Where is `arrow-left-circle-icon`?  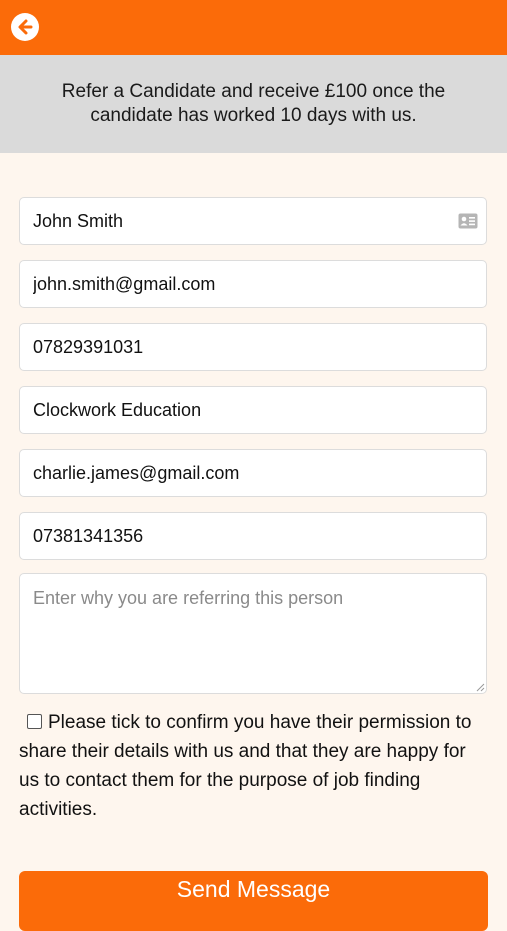
arrow-left-circle-icon is located at coordinates (25, 27).